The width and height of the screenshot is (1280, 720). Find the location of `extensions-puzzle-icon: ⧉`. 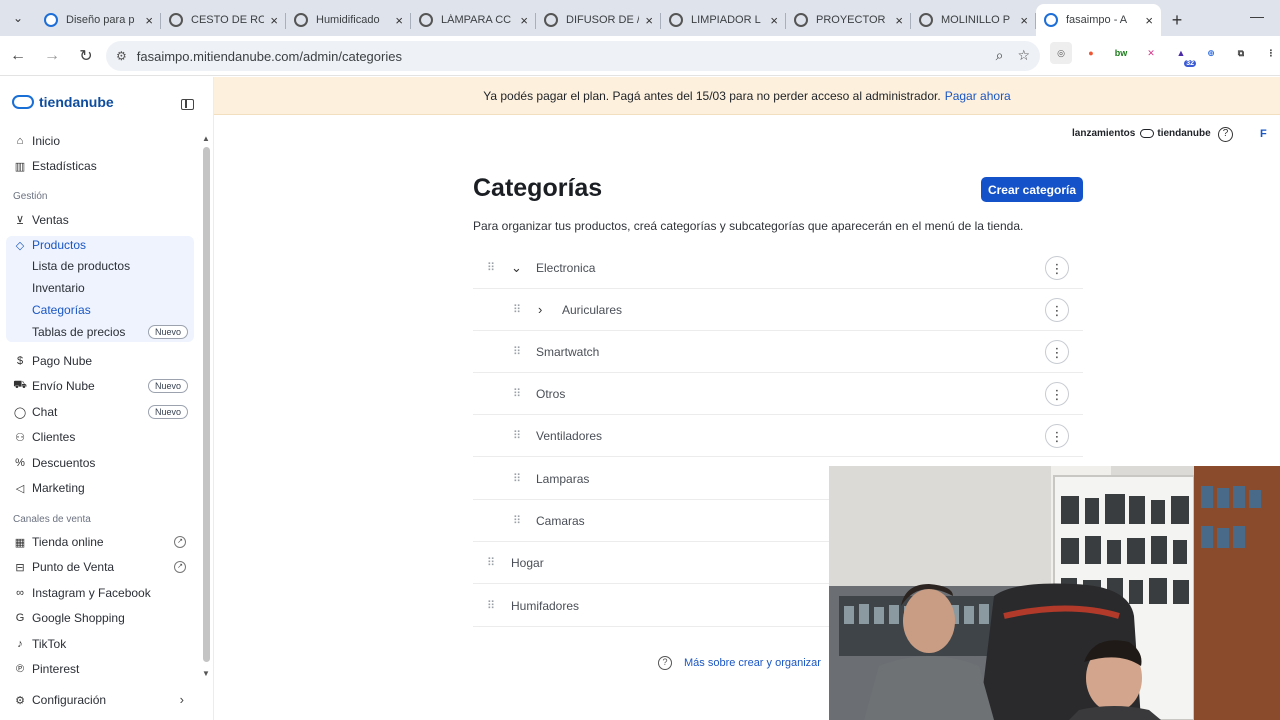

extensions-puzzle-icon: ⧉ is located at coordinates (1241, 53).